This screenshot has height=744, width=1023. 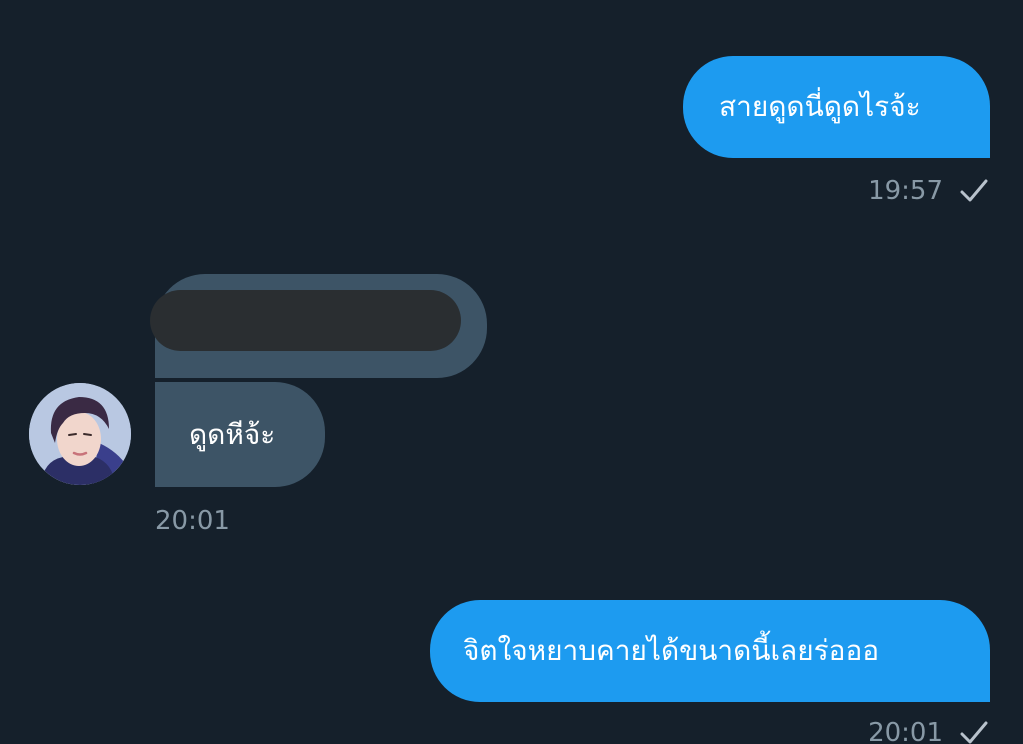 I want to click on message-text: ดูดหีจ้ะ, so click(x=232, y=434).